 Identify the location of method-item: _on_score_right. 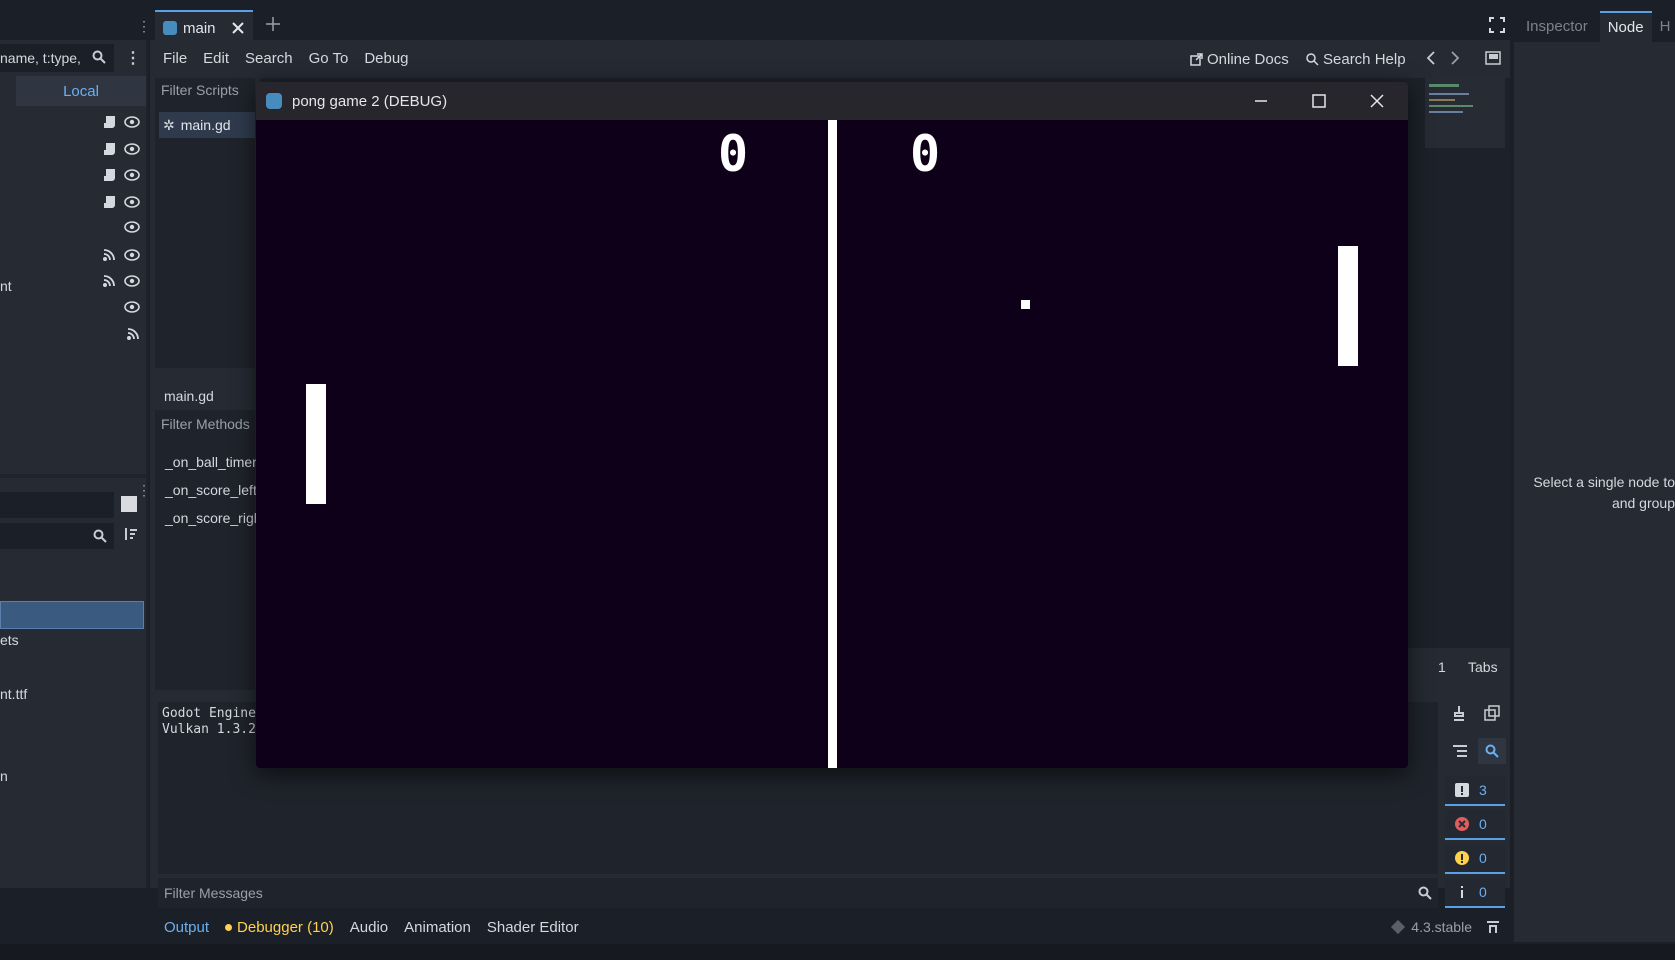
(215, 518).